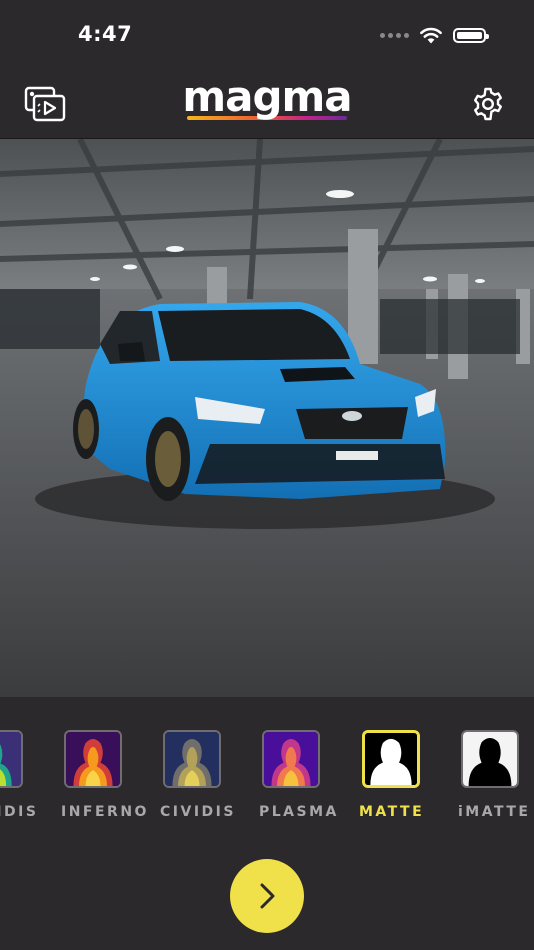  What do you see at coordinates (267, 35) in the screenshot?
I see `status-bar: 4:47` at bounding box center [267, 35].